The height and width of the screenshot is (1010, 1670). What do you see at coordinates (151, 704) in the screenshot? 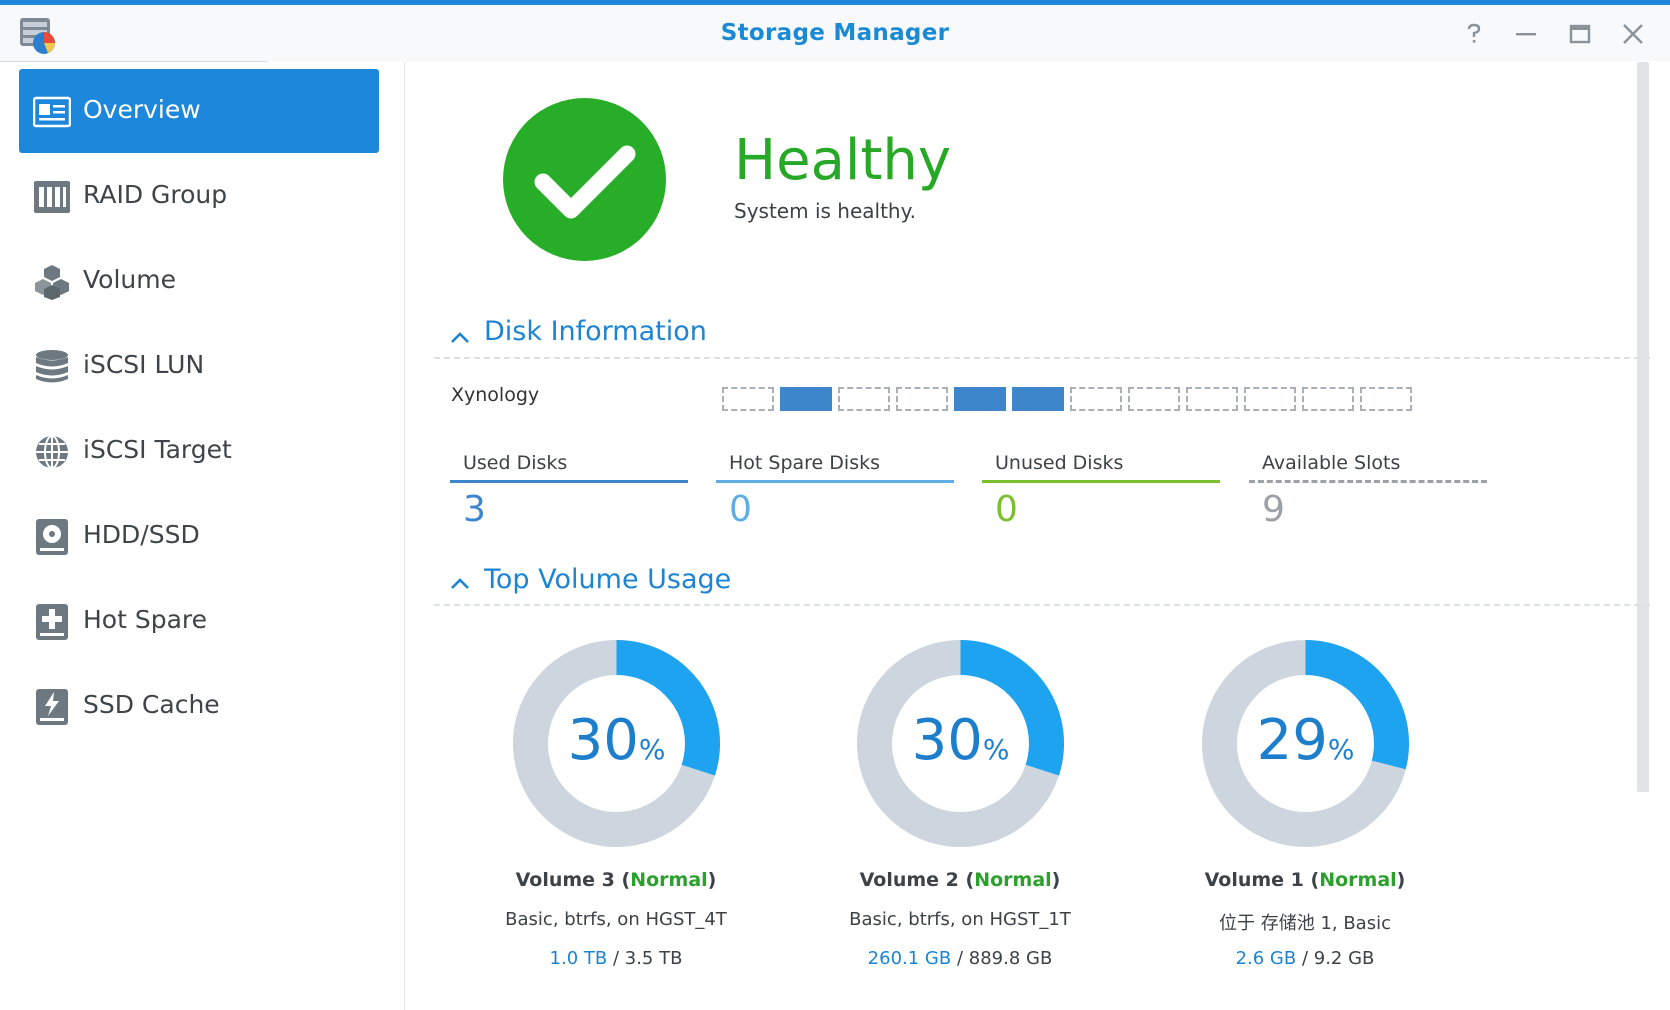
I see `sidebar-item-label: SSD Cache` at bounding box center [151, 704].